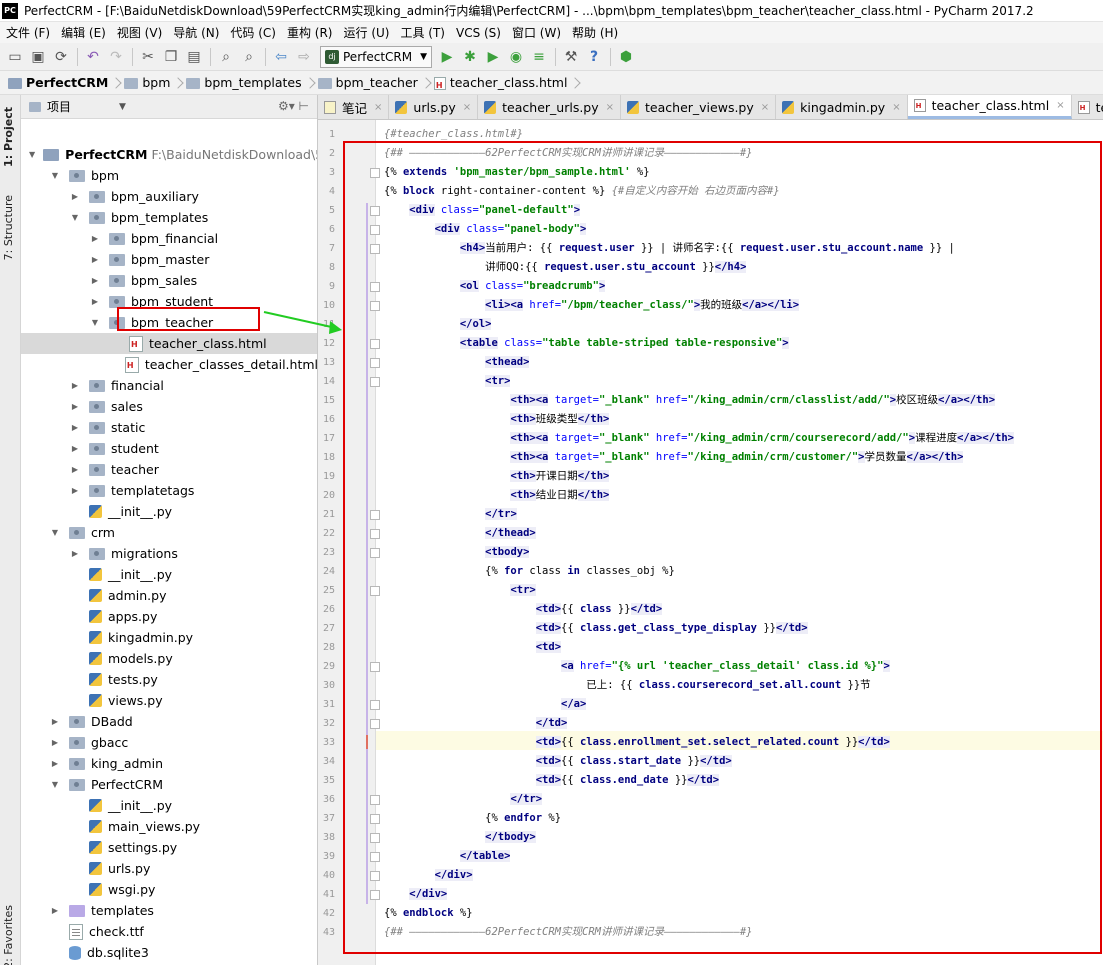  I want to click on run-config-select: dj PerfectCRM ▼, so click(376, 56).